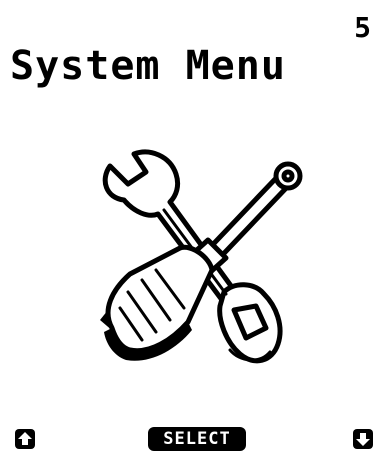 This screenshot has height=459, width=387. I want to click on page-number: 5, so click(362, 27).